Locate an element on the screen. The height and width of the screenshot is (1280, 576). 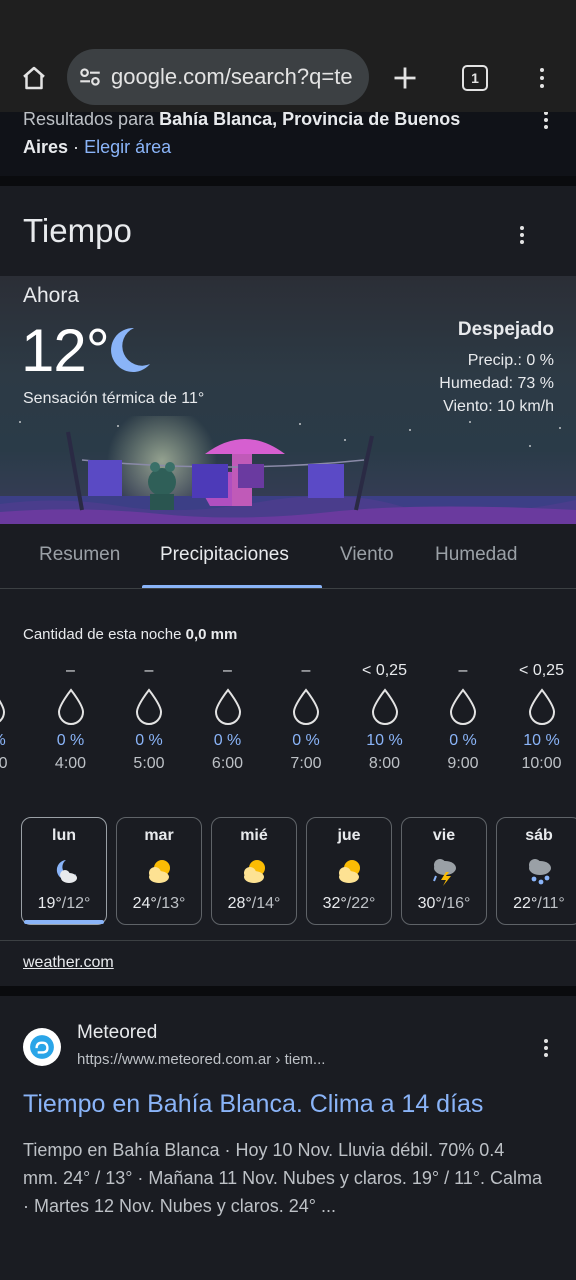
hourly-time: 8:00 is located at coordinates (384, 763).